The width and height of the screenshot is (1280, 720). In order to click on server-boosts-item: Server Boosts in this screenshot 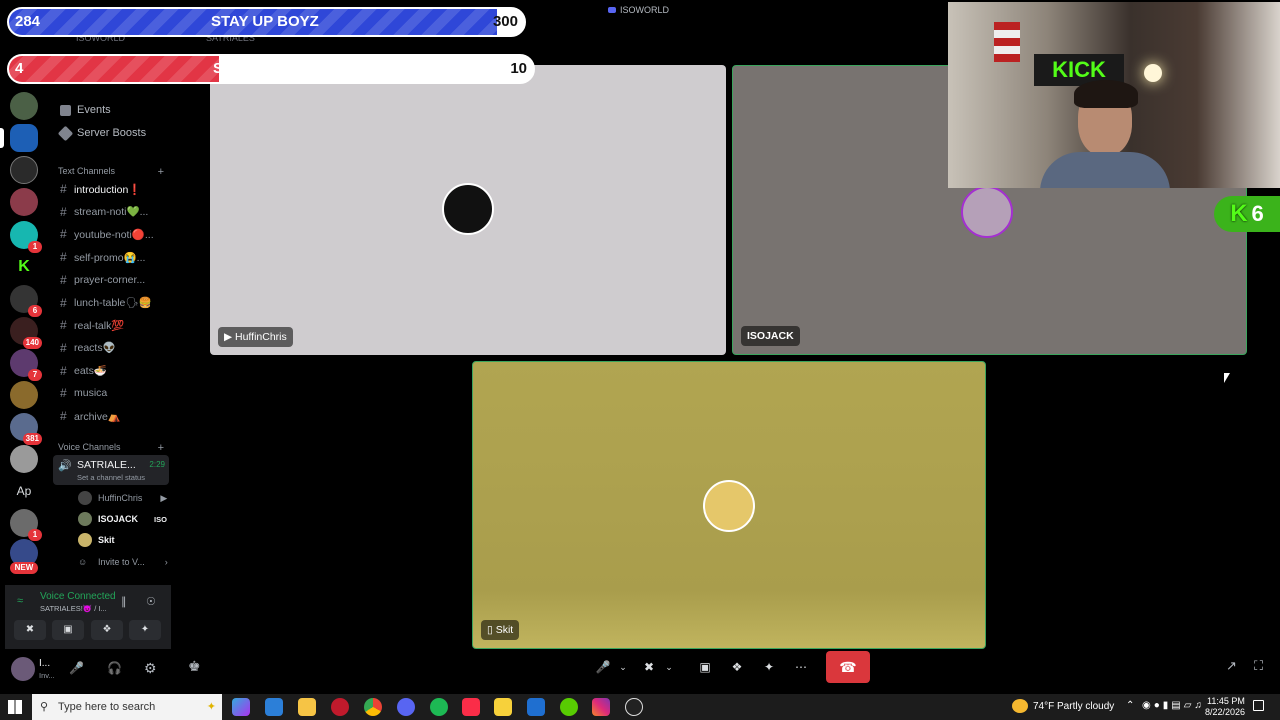, I will do `click(101, 133)`.